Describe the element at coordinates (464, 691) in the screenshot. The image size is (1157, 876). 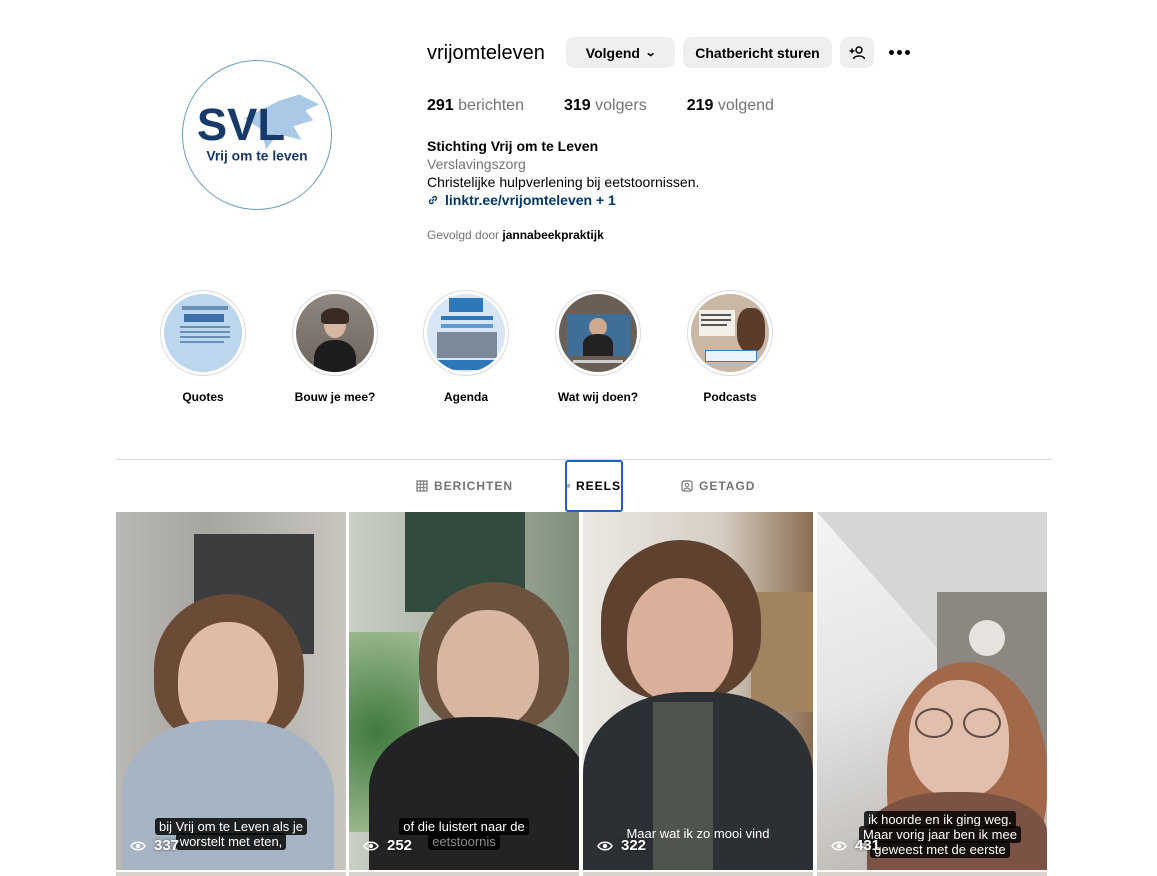
I see `reel-item: of die luistert naar de eetstoornis 252` at that location.